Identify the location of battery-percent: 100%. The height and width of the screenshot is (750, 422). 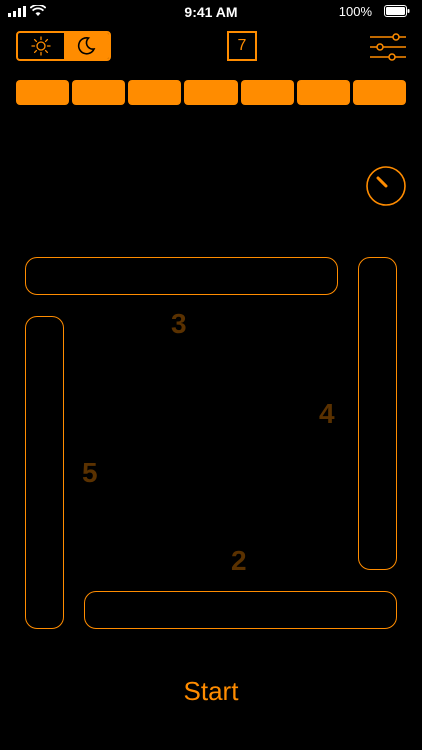
(355, 11).